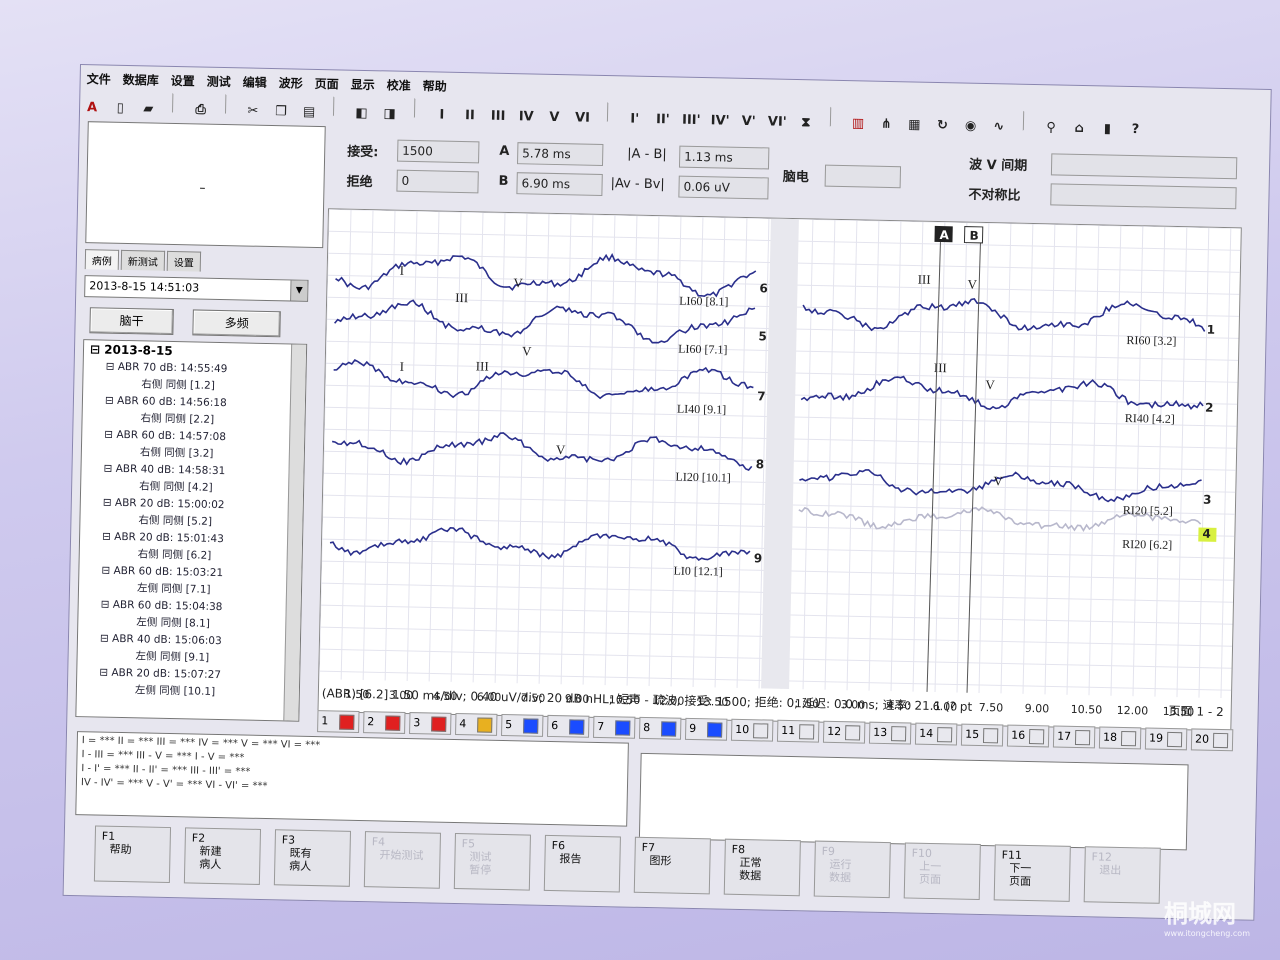 This screenshot has width=1280, height=960. What do you see at coordinates (97, 349) in the screenshot?
I see `collapse-icon: ⊟` at bounding box center [97, 349].